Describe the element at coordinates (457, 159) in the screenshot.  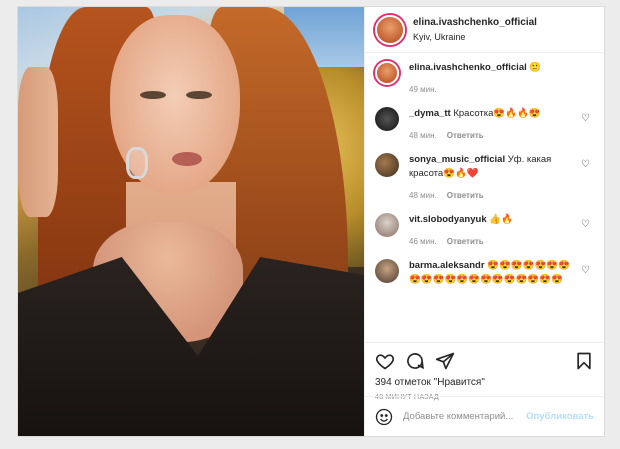
I see `commenter-username: sonya_music_official` at that location.